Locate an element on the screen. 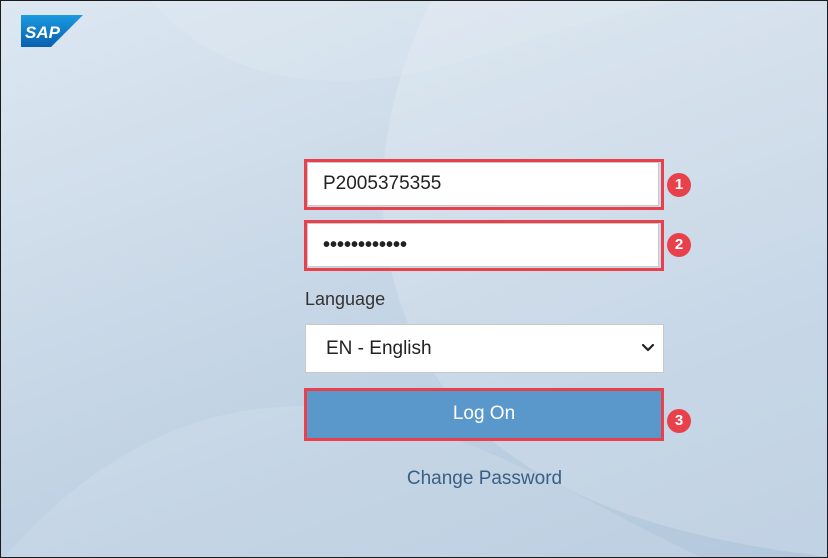  step-badge-3: 3 is located at coordinates (679, 421).